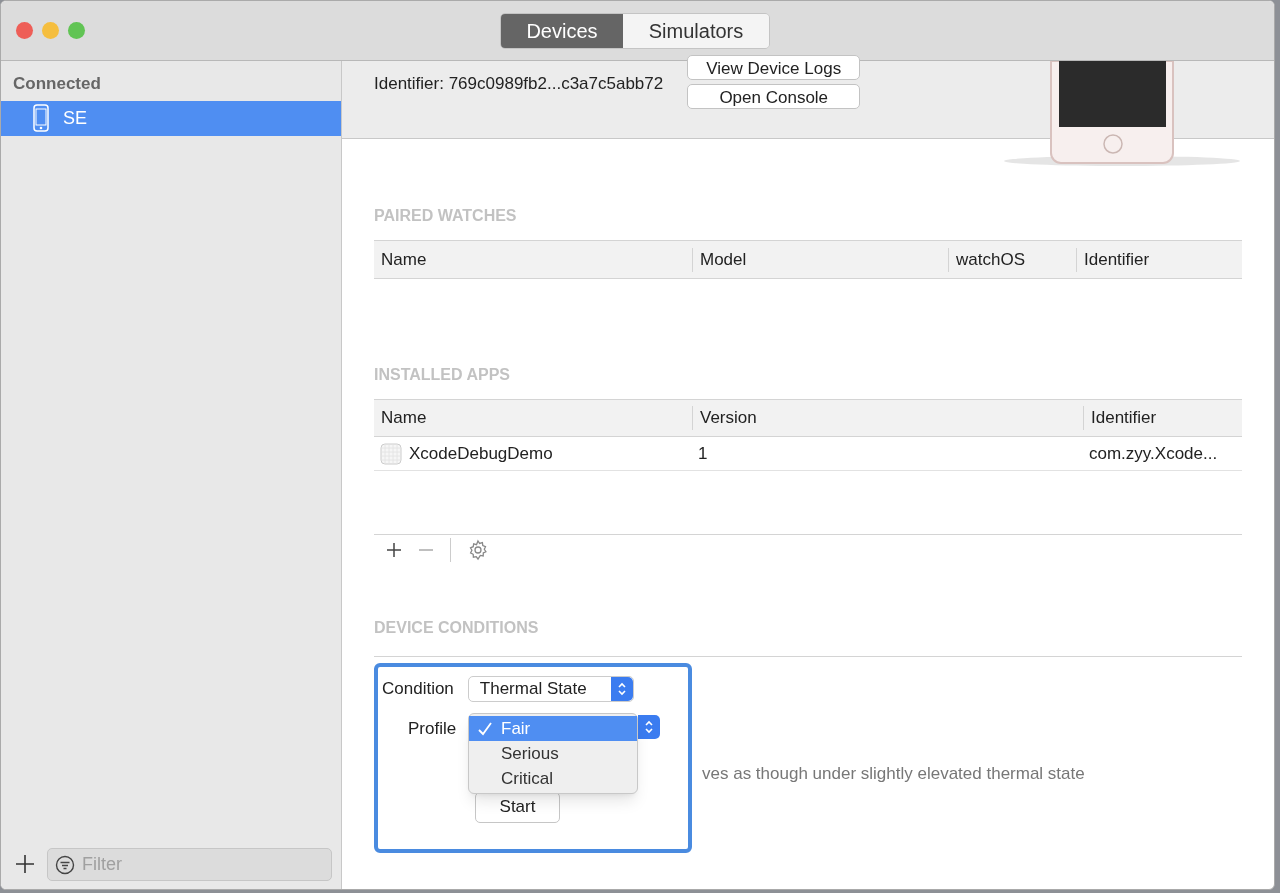 This screenshot has width=1280, height=893. What do you see at coordinates (703, 453) in the screenshot?
I see `table-cell-text: 1` at bounding box center [703, 453].